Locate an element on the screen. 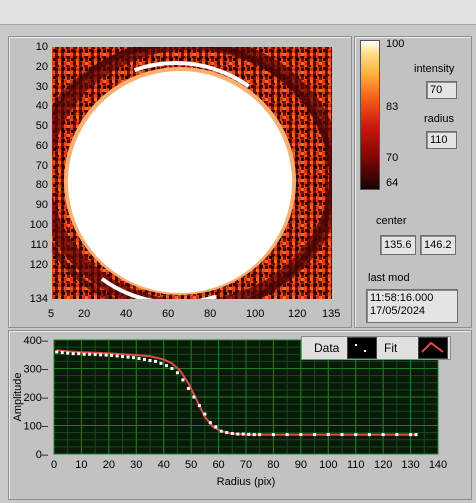  x-tick-label: 0 is located at coordinates (54, 465).